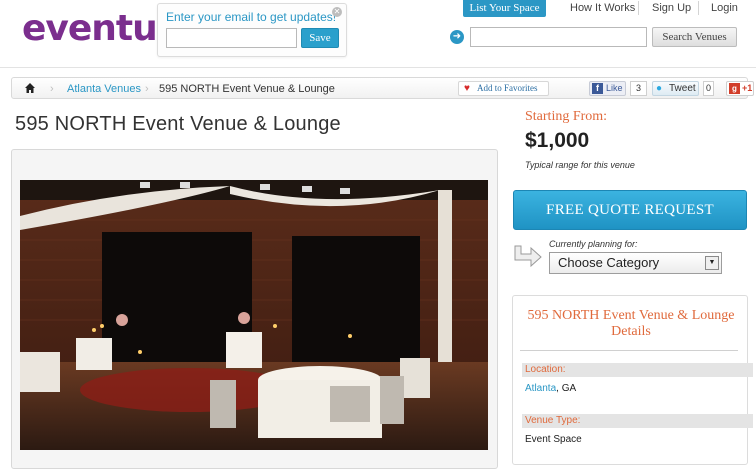 The height and width of the screenshot is (469, 756). I want to click on google-plus-icon: g, so click(734, 88).